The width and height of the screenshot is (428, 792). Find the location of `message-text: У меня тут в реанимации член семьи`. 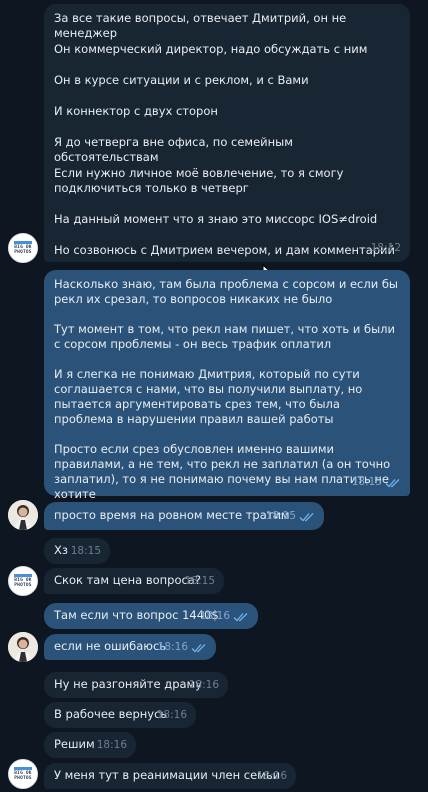

message-text: У меня тут в реанимации член семьи is located at coordinates (167, 775).